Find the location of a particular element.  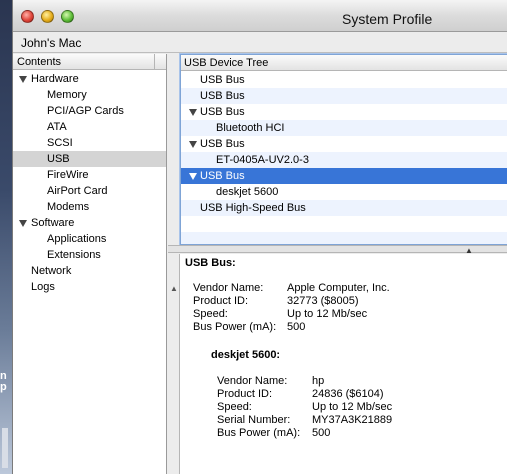

sidebar-item-label: Modems is located at coordinates (68, 207).